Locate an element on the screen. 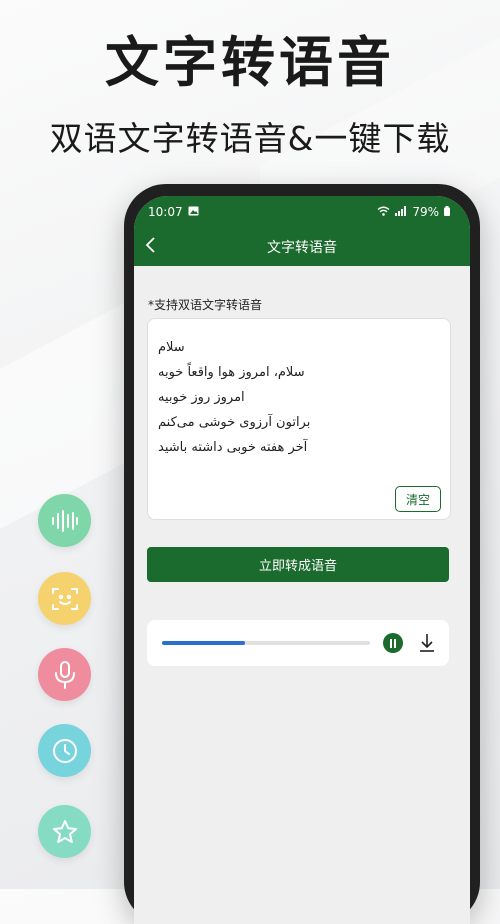 The height and width of the screenshot is (924, 500). nav-bar: 文字转语音 is located at coordinates (302, 247).